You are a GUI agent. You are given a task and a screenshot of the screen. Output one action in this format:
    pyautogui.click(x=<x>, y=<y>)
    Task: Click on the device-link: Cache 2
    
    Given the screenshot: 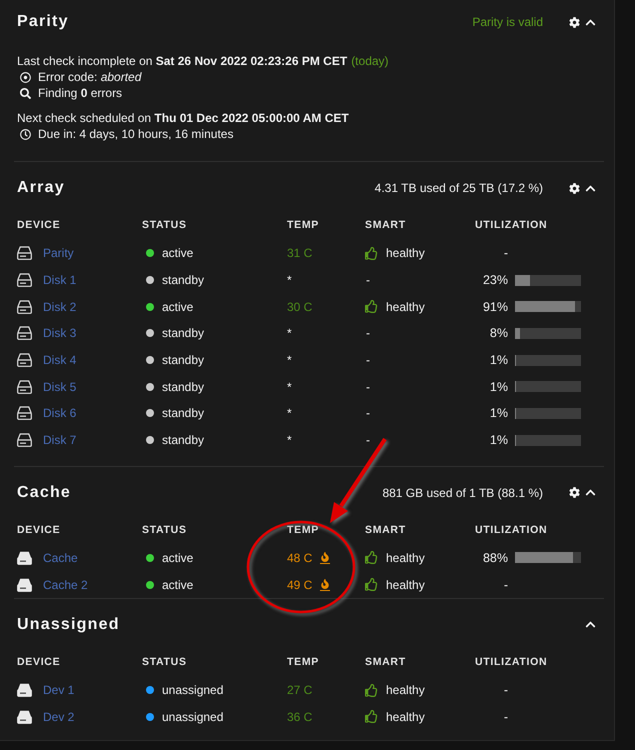 What is the action you would take?
    pyautogui.click(x=65, y=585)
    